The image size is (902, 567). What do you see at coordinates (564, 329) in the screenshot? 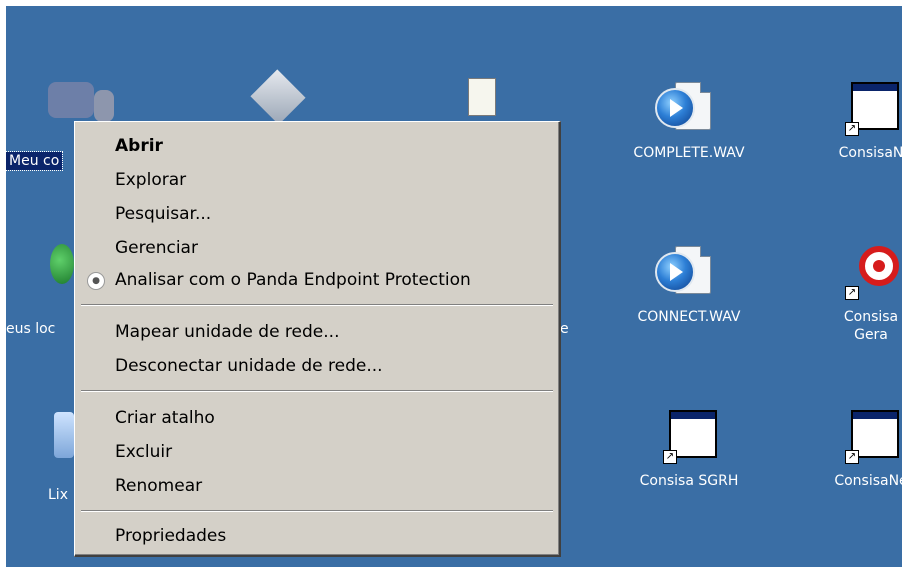
I see `hidden-icon-label-fragment: e` at bounding box center [564, 329].